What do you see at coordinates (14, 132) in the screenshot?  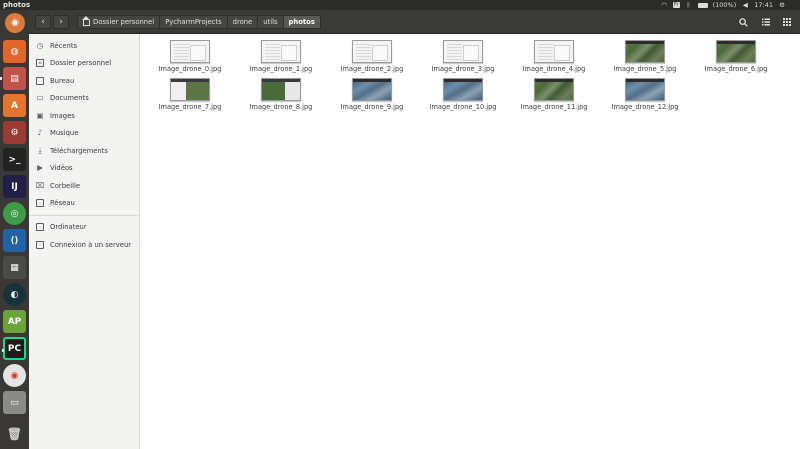 I see `system-settings-icon: ⚙` at bounding box center [14, 132].